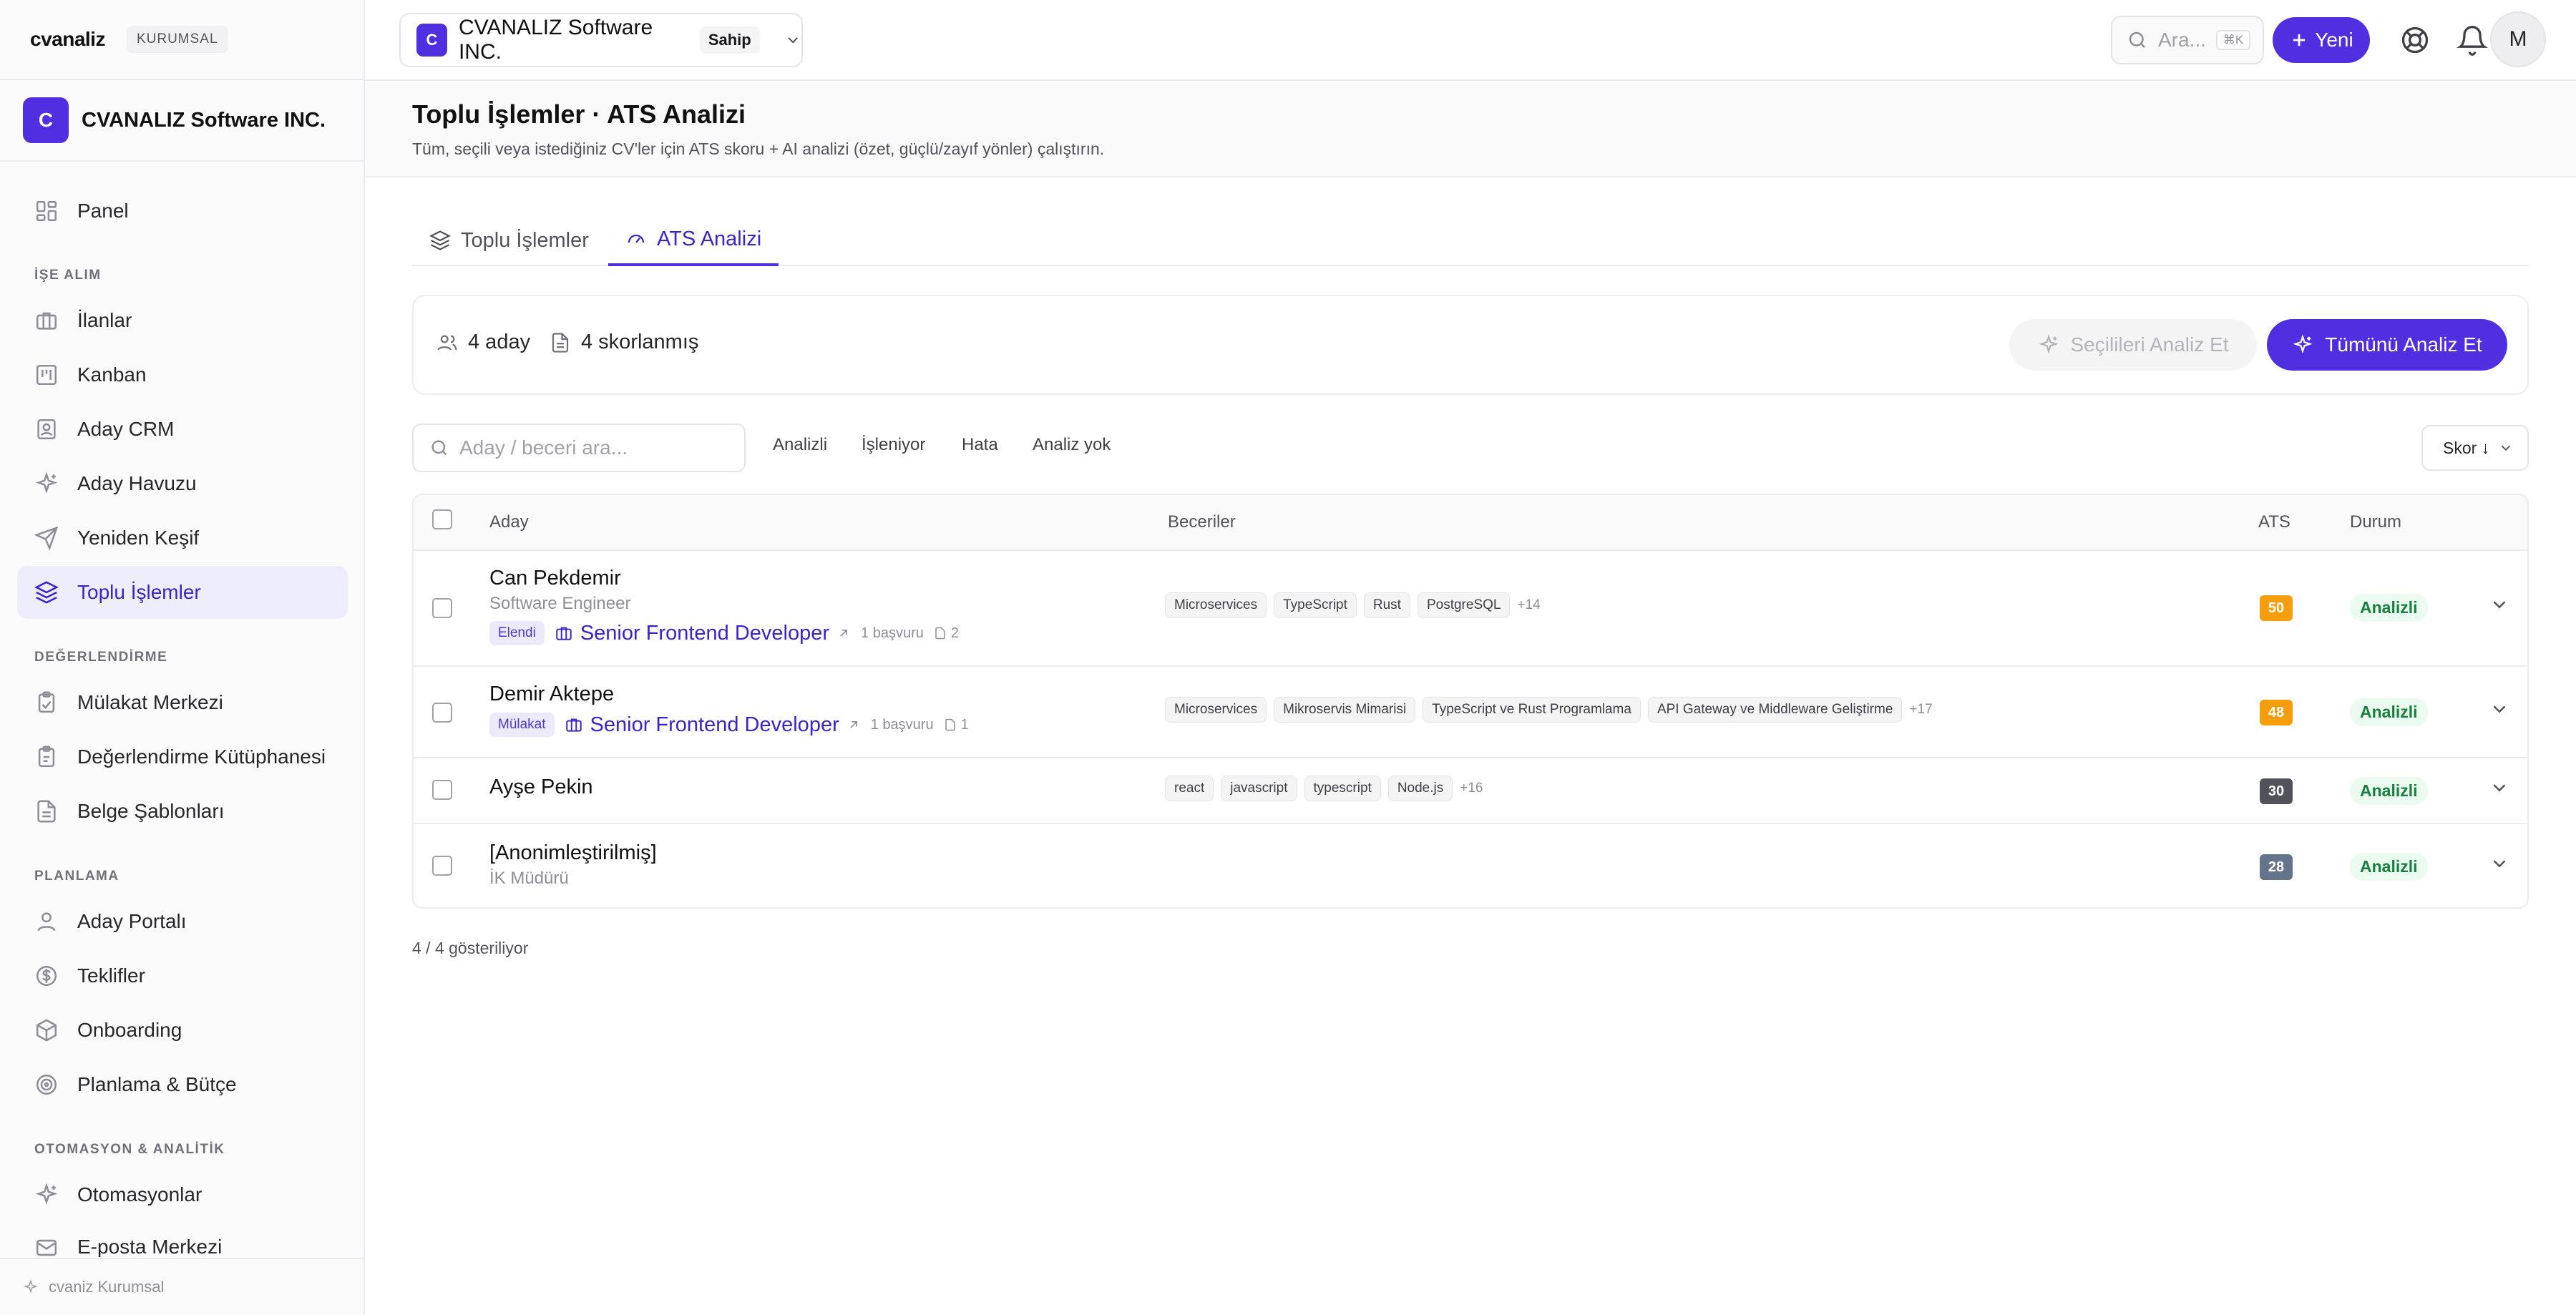  What do you see at coordinates (2518, 39) in the screenshot?
I see `user-avatar: M` at bounding box center [2518, 39].